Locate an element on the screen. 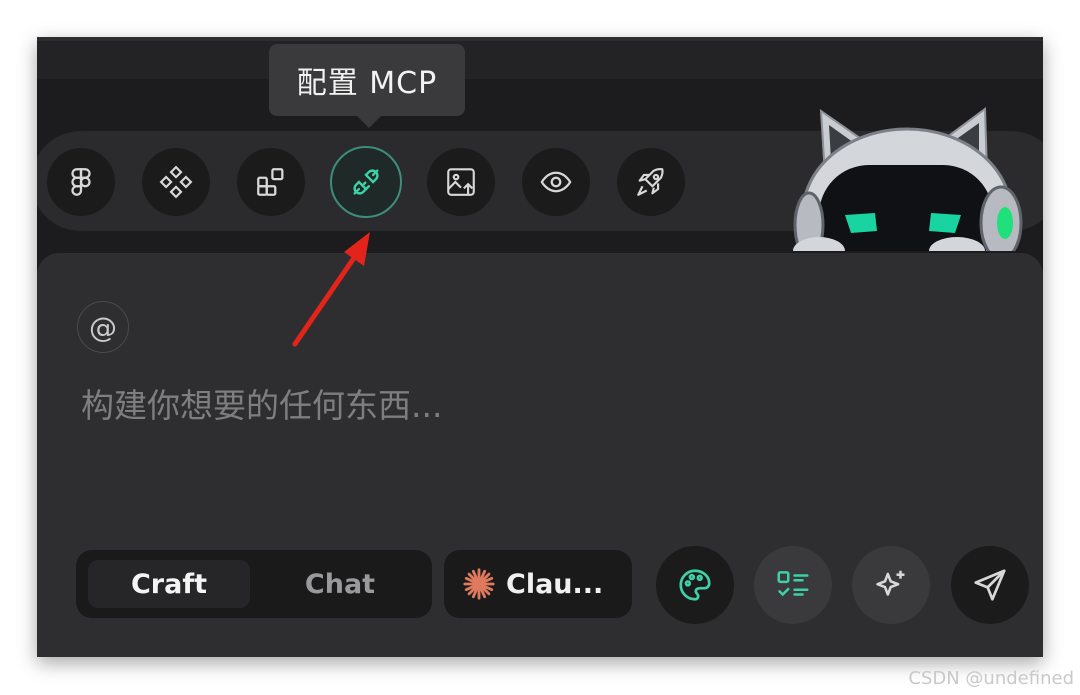  prompt-input is located at coordinates (531, 405).